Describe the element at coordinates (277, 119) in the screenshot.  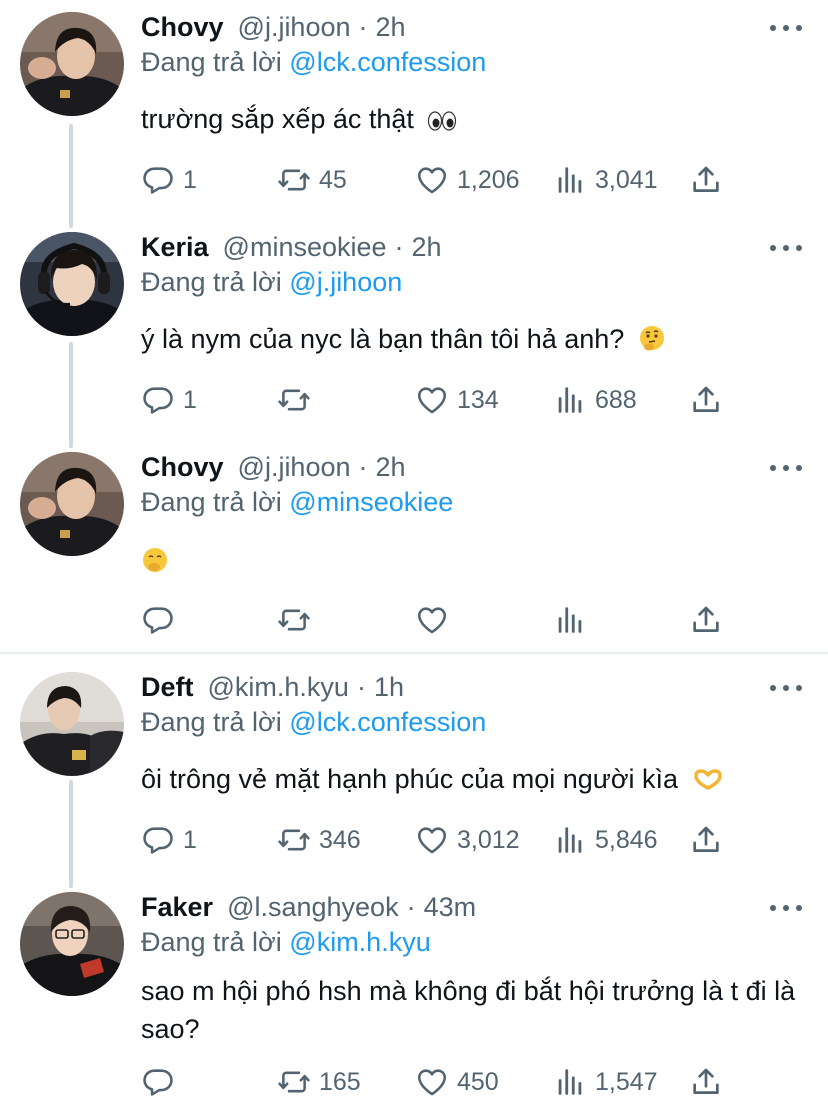
I see `tweet-text-content: trường sắp xếp ác thật` at that location.